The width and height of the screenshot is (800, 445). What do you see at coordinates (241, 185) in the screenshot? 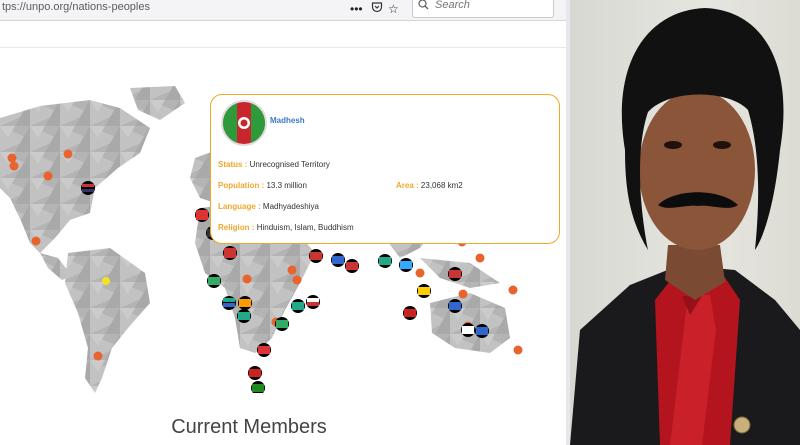
I see `population-label: Population :` at bounding box center [241, 185].